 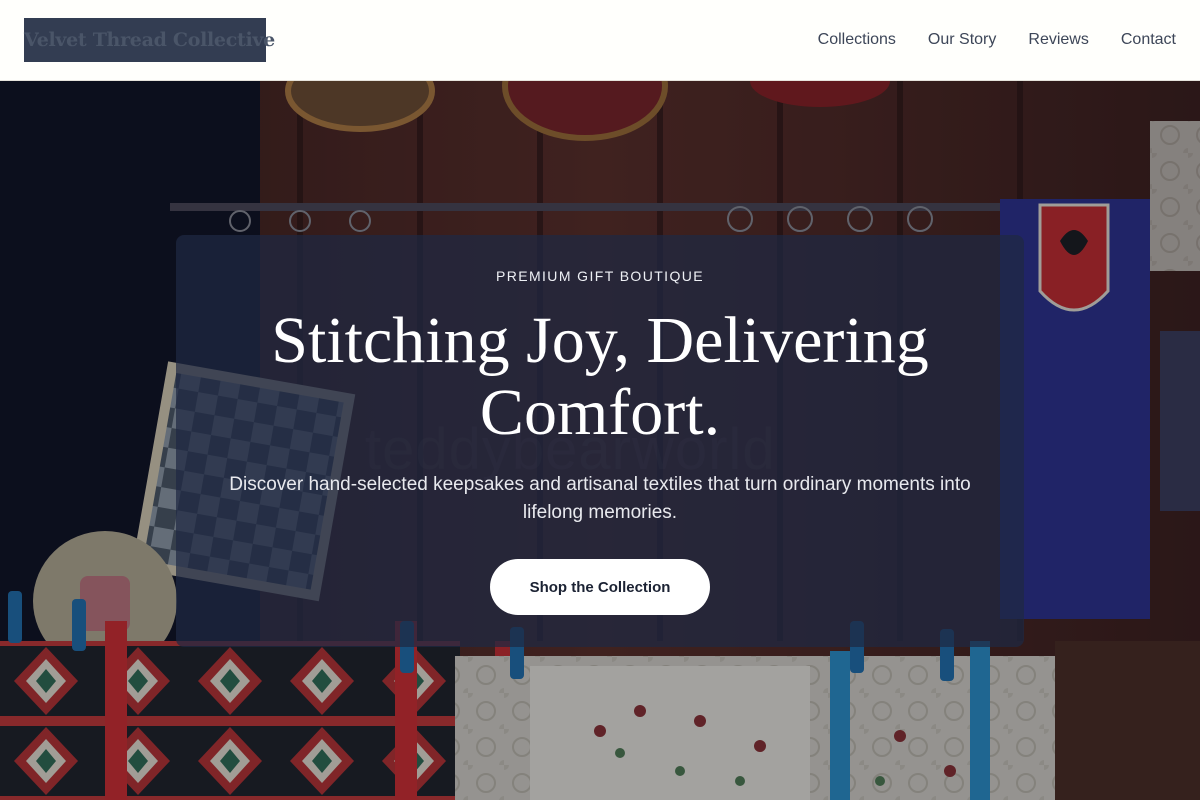 What do you see at coordinates (1148, 40) in the screenshot?
I see `nav-link-contact: Contact` at bounding box center [1148, 40].